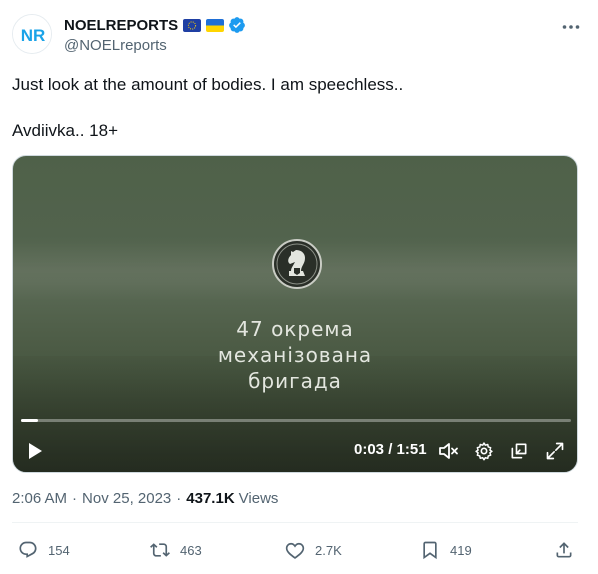 The width and height of the screenshot is (598, 574). What do you see at coordinates (191, 550) in the screenshot?
I see `repost-count: 463` at bounding box center [191, 550].